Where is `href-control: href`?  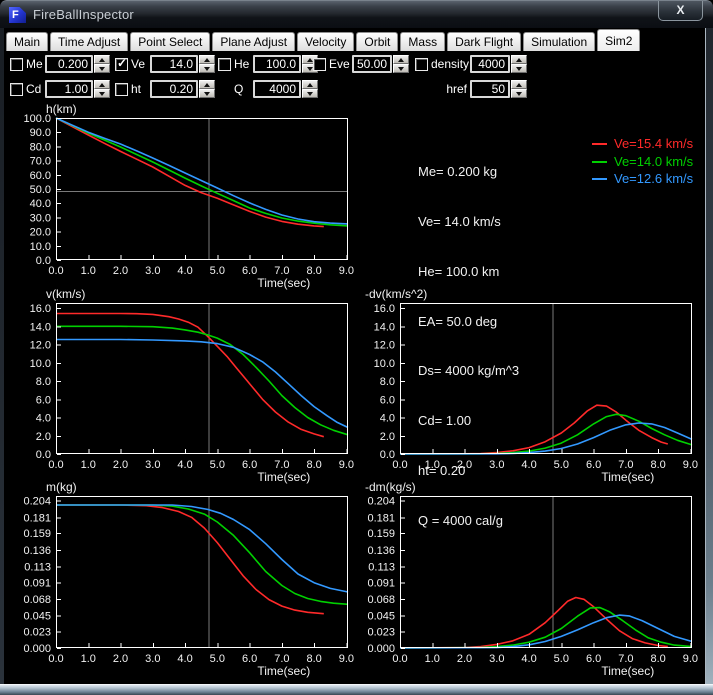
href-control: href is located at coordinates (483, 89).